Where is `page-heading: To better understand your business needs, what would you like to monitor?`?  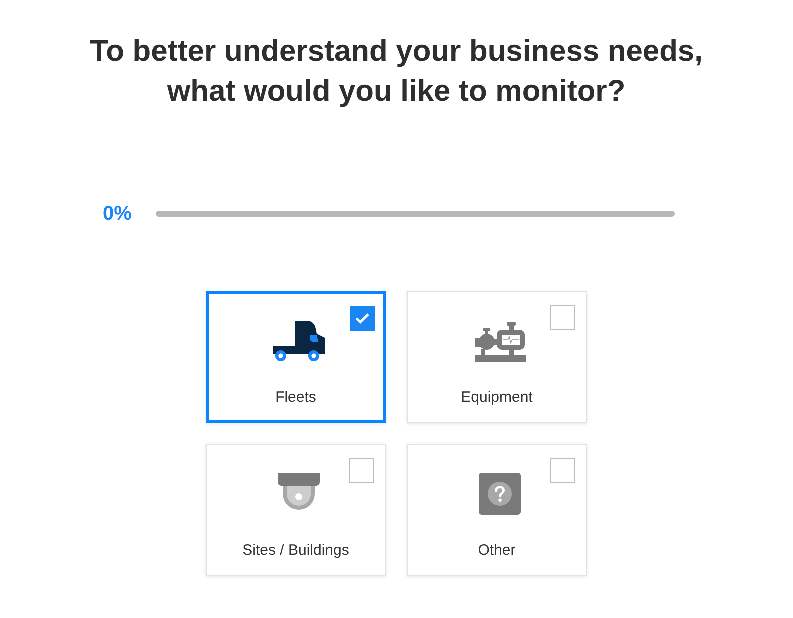 page-heading: To better understand your business needs, what would you like to monitor? is located at coordinates (396, 72).